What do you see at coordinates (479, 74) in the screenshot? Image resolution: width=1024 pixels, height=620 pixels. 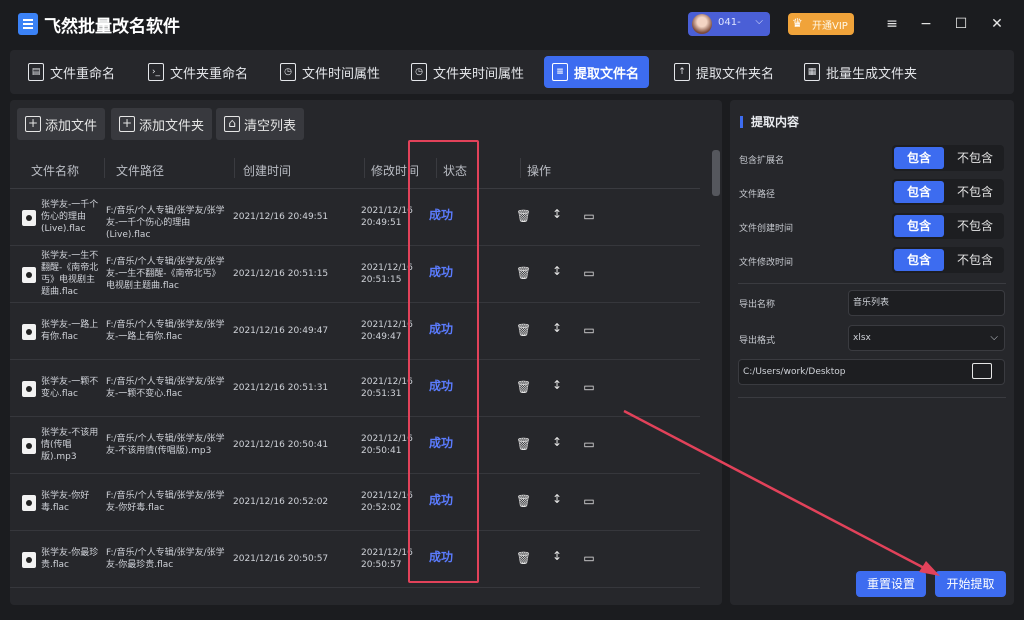 I see `tab-label: 文件夹时间属性` at bounding box center [479, 74].